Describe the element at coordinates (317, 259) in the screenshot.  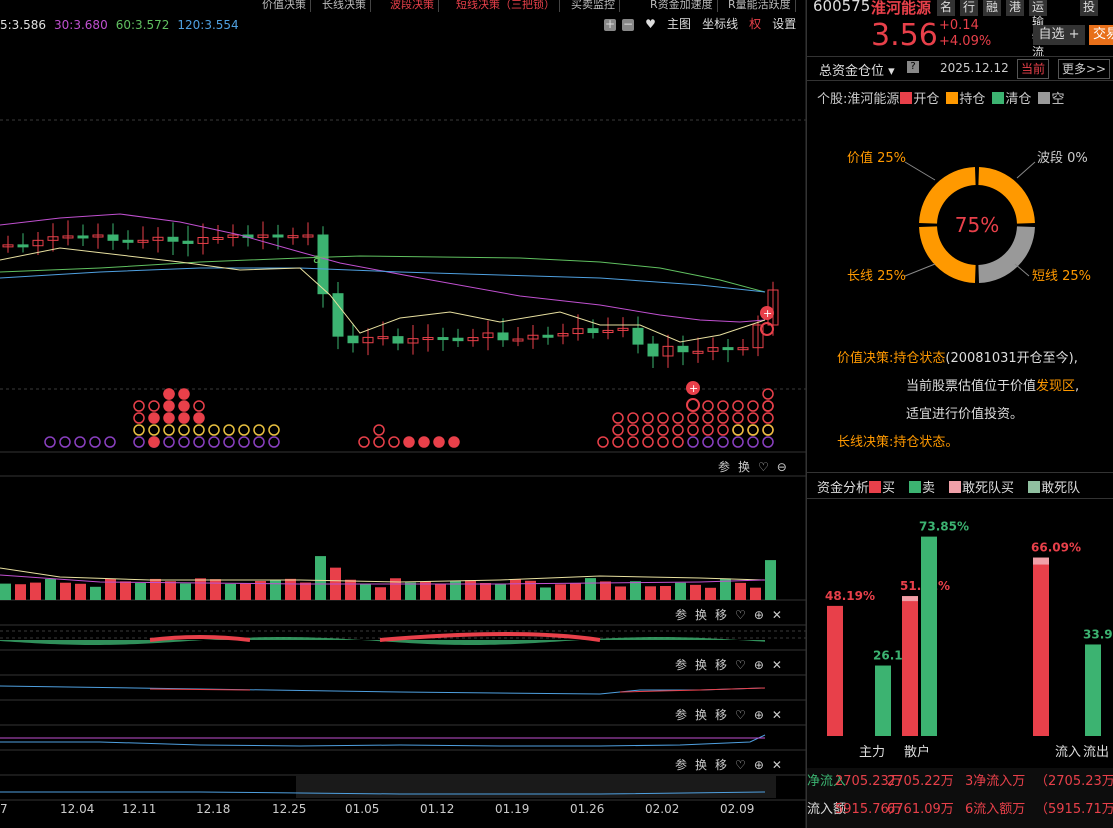
I see `svg-text: a` at that location.